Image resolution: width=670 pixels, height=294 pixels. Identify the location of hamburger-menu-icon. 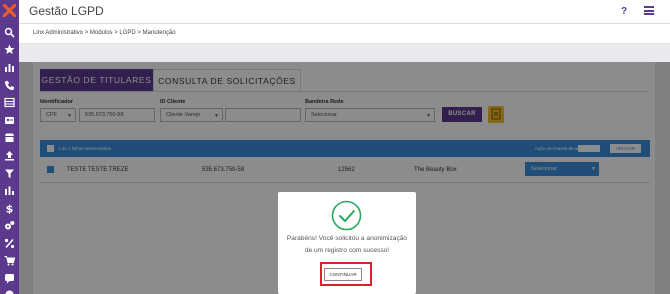
(649, 10).